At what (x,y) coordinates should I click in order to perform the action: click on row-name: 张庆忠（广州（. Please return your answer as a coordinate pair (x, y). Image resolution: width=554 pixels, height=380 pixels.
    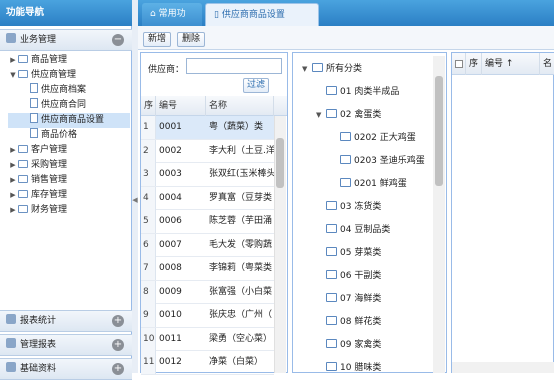
    Looking at the image, I should click on (241, 315).